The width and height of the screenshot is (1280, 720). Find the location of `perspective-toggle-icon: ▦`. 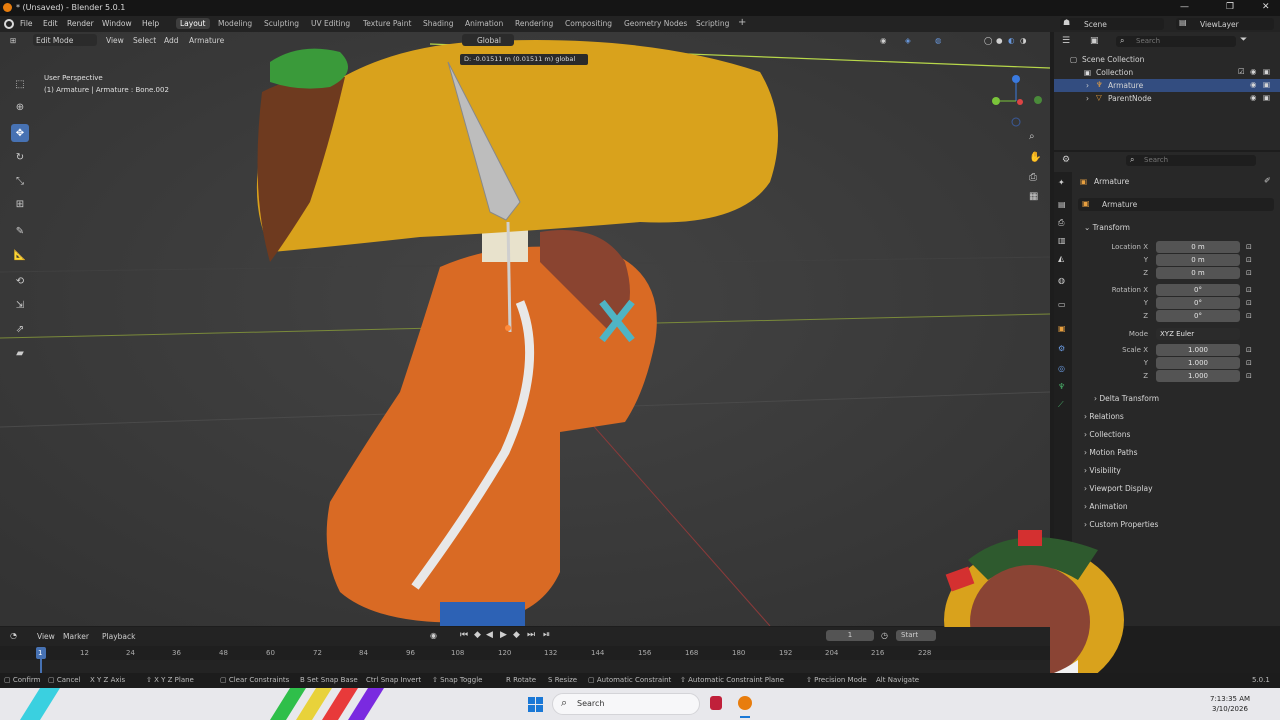

perspective-toggle-icon: ▦ is located at coordinates (1033, 196).